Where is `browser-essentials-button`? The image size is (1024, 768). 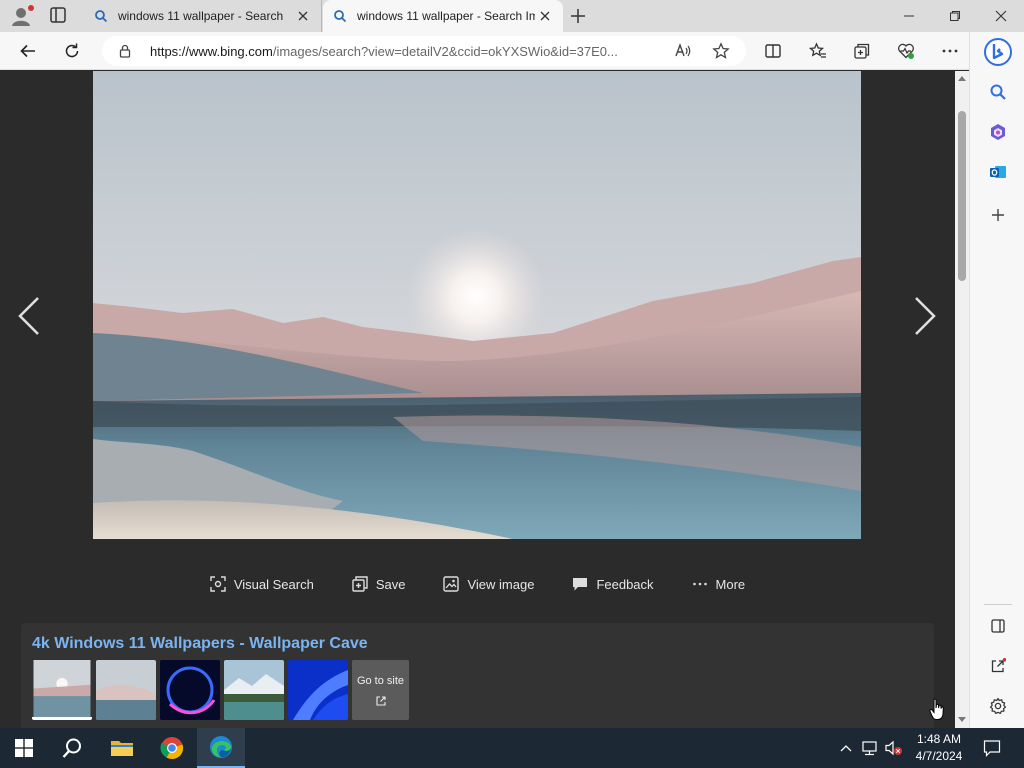
browser-essentials-button is located at coordinates (906, 51).